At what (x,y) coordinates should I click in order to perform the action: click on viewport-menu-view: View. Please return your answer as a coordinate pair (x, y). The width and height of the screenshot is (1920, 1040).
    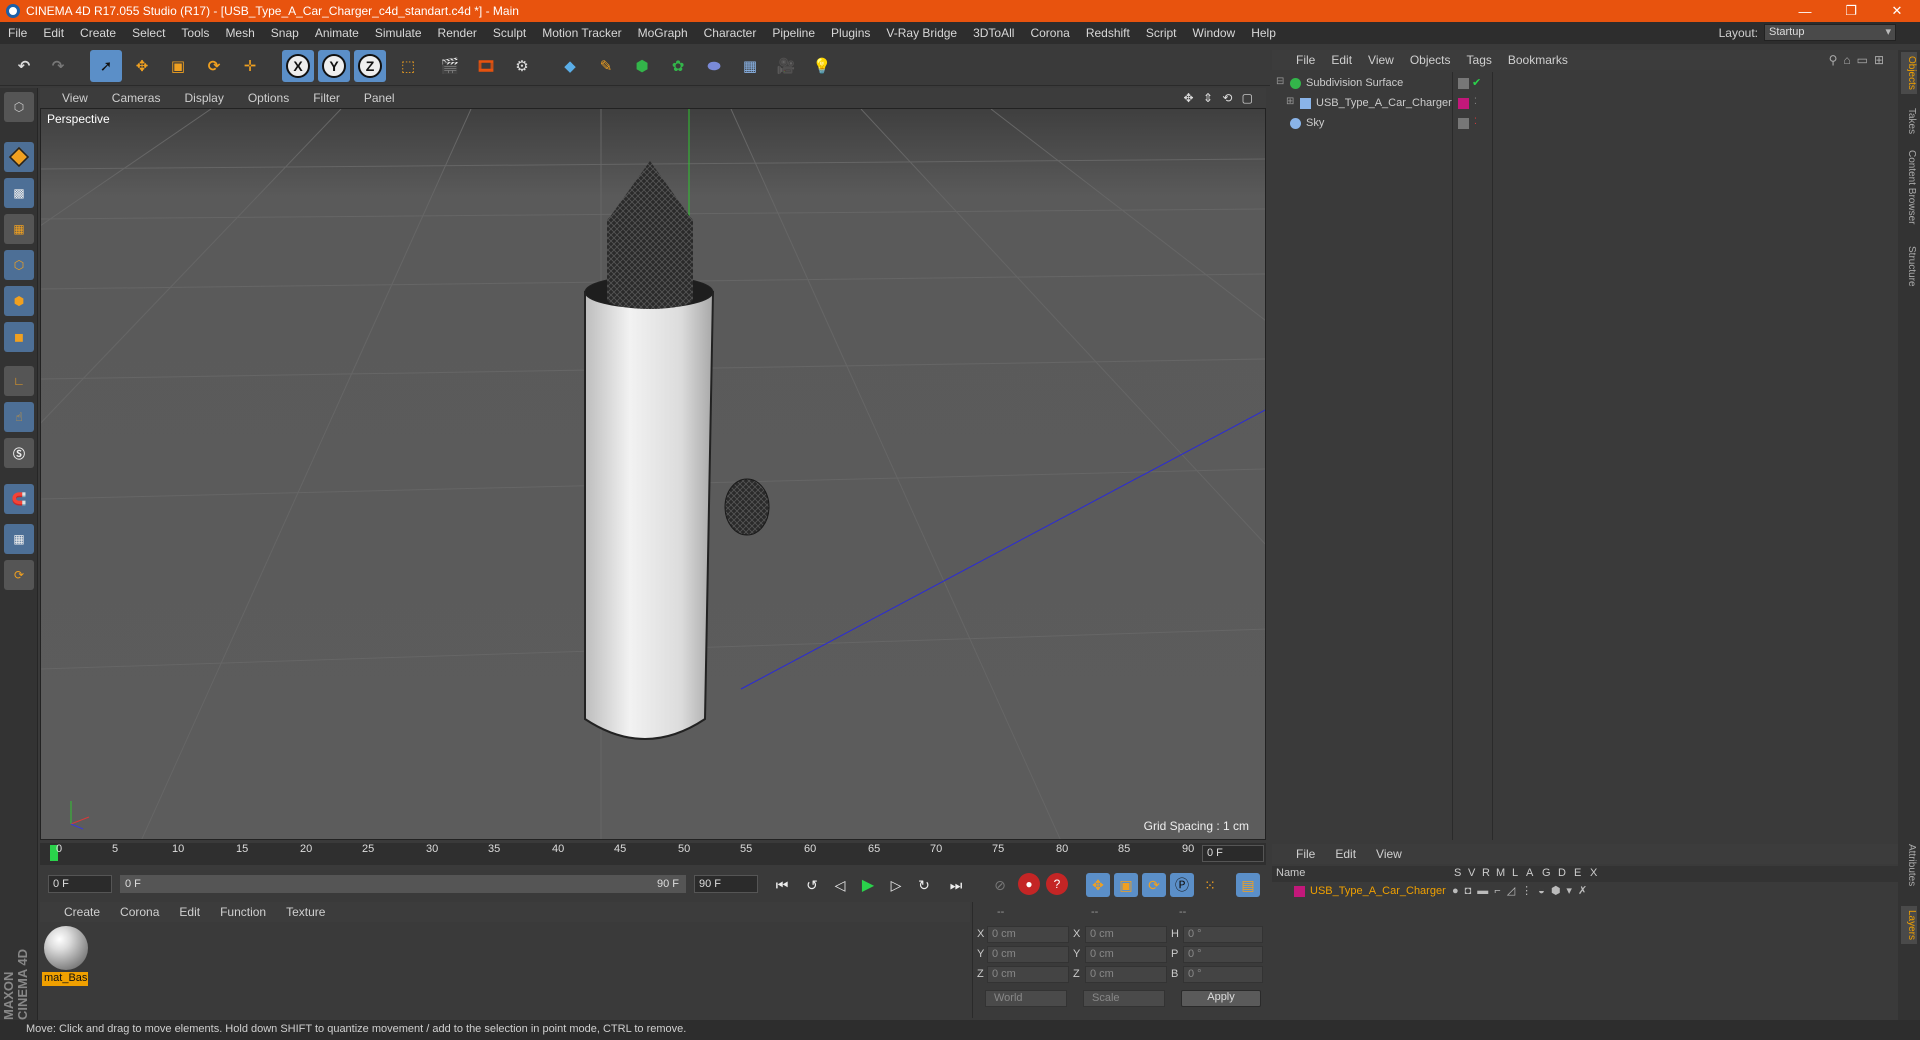
    Looking at the image, I should click on (70, 98).